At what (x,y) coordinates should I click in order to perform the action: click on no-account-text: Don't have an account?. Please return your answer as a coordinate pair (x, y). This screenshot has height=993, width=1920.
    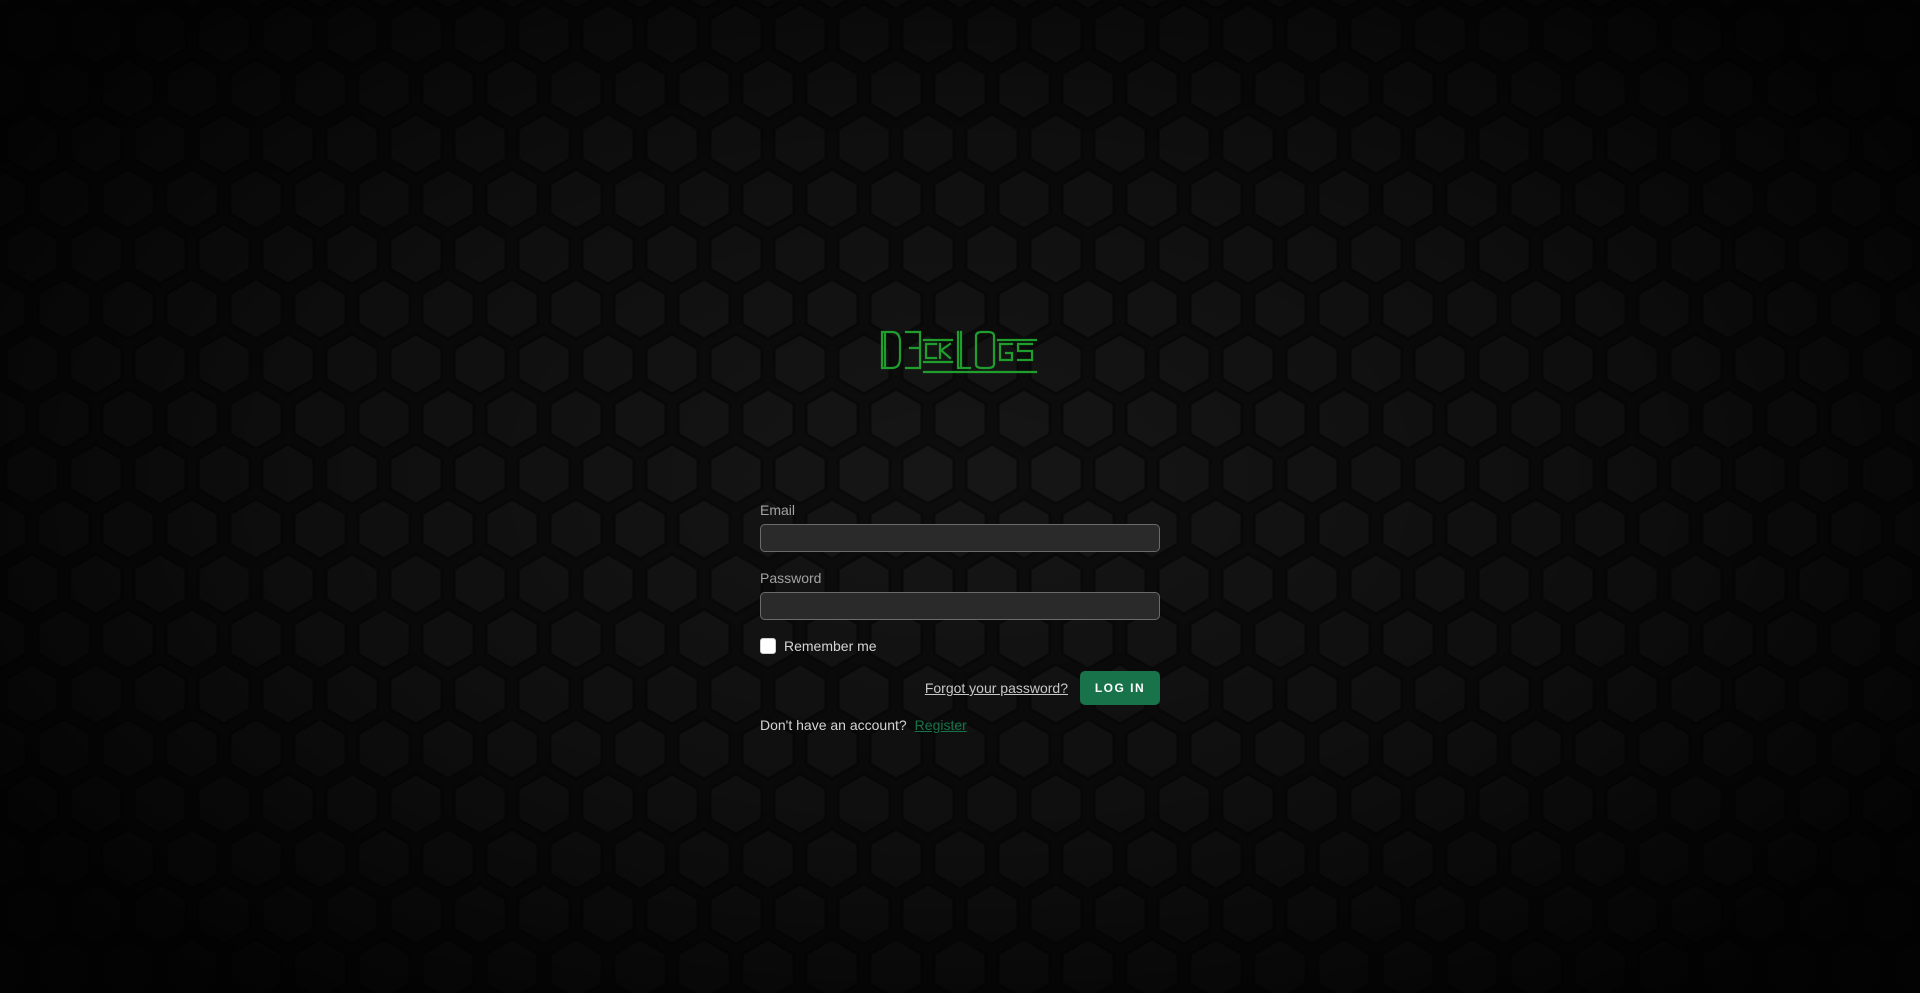
    Looking at the image, I should click on (833, 725).